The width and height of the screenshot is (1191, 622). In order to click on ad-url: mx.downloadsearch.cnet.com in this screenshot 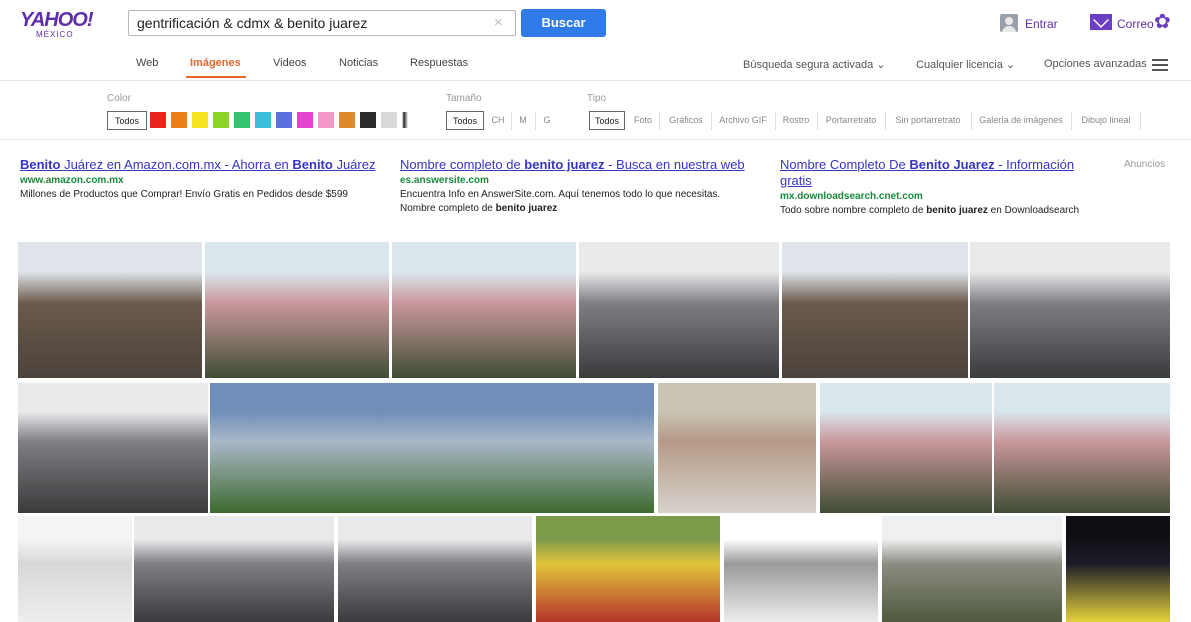, I will do `click(950, 196)`.